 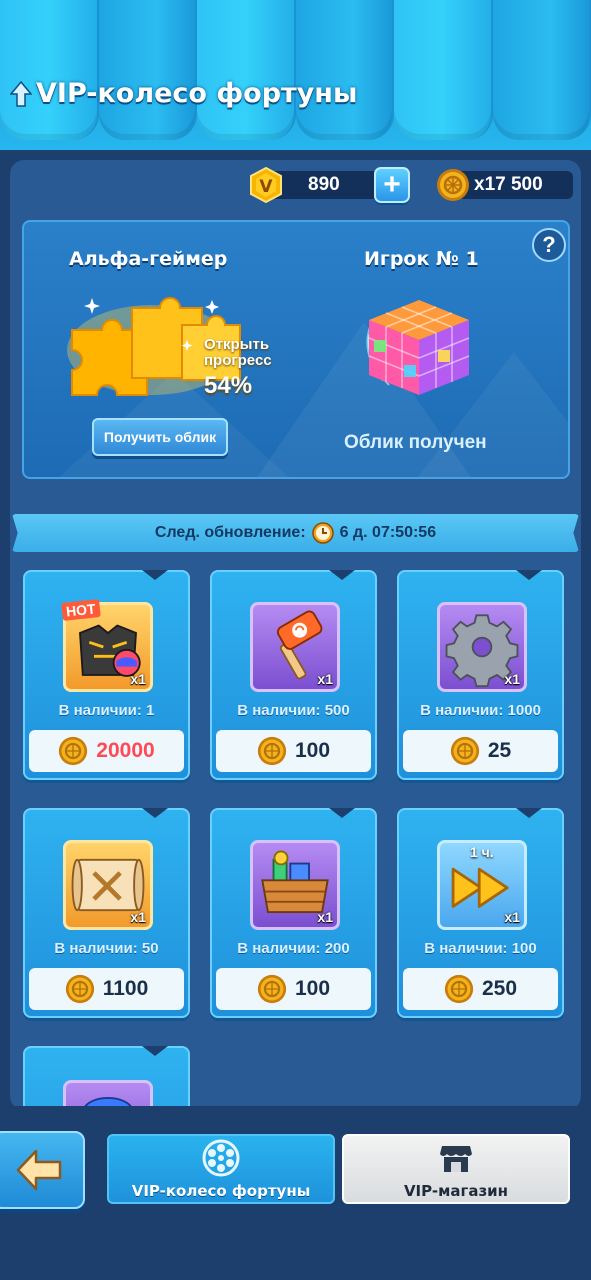 What do you see at coordinates (499, 750) in the screenshot?
I see `item-price: 25` at bounding box center [499, 750].